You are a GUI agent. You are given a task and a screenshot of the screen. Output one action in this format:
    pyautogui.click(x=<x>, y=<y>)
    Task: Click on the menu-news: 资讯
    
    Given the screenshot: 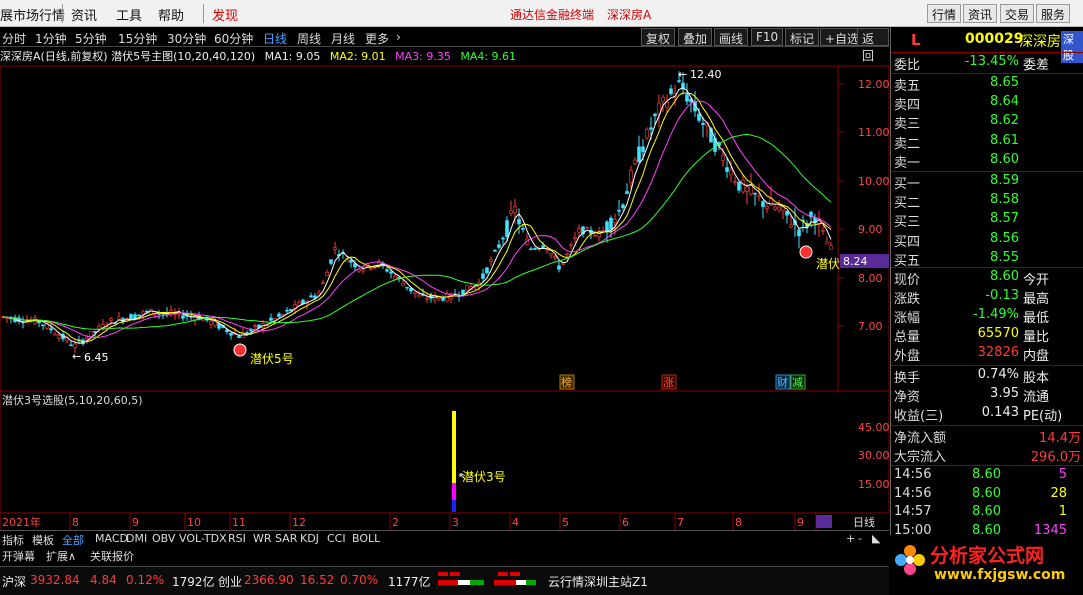 What is the action you would take?
    pyautogui.click(x=84, y=14)
    